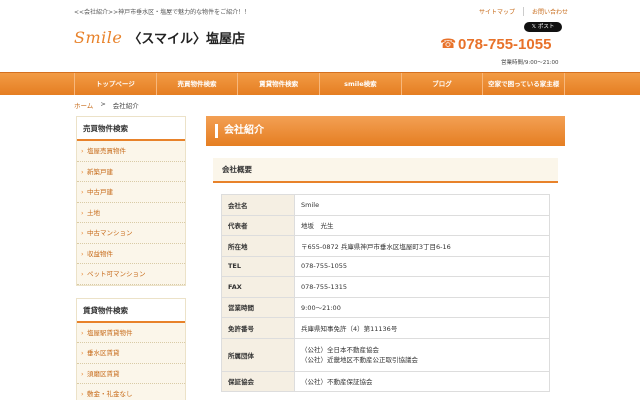 Image resolution: width=640 pixels, height=400 pixels. What do you see at coordinates (258, 205) in the screenshot?
I see `row-label: 会社名` at bounding box center [258, 205].